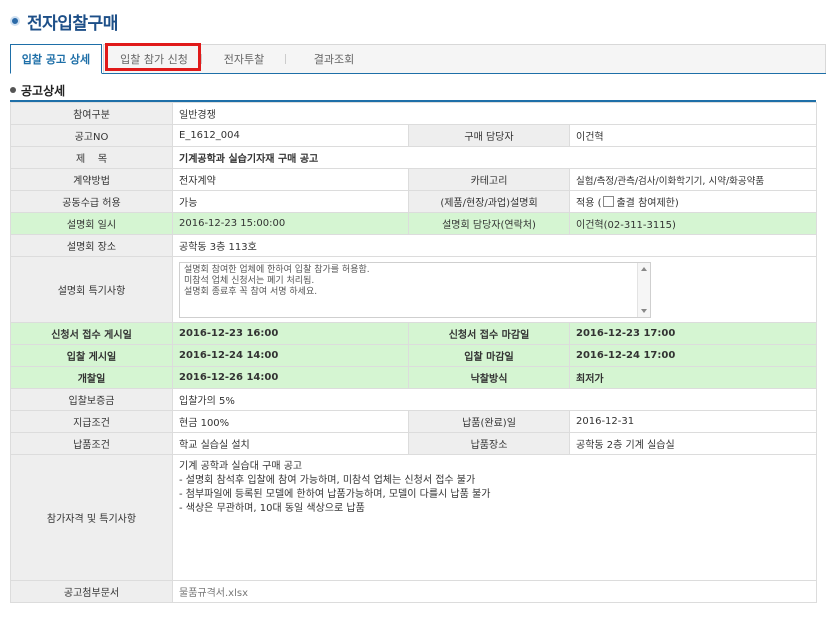 The height and width of the screenshot is (640, 836). Describe the element at coordinates (91, 113) in the screenshot. I see `label-category: 참여구분` at that location.